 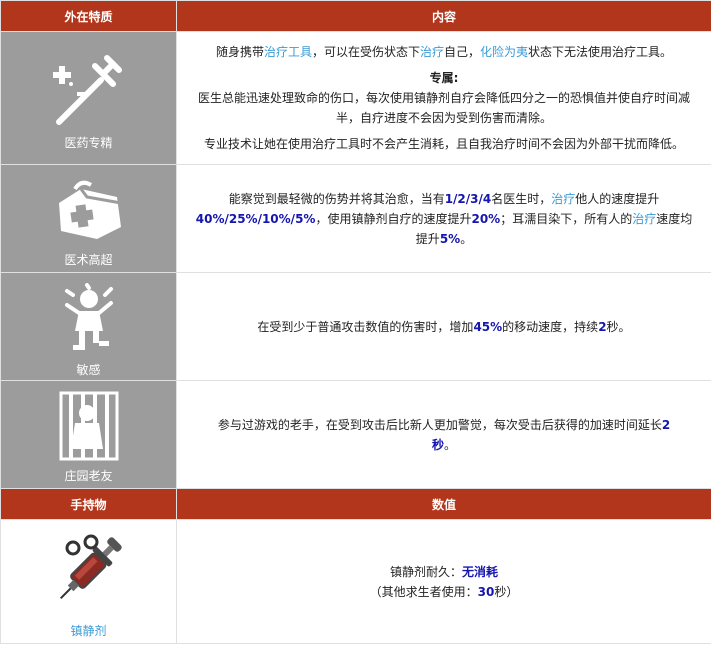 What do you see at coordinates (666, 424) in the screenshot?
I see `accel-extension-value: 2` at bounding box center [666, 424].